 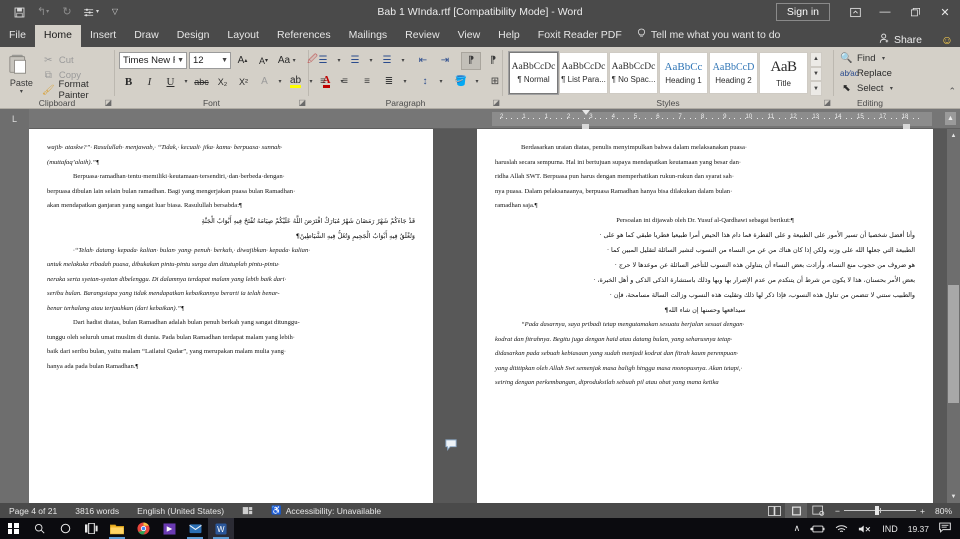 I want to click on task-view-icon, so click(x=91, y=528).